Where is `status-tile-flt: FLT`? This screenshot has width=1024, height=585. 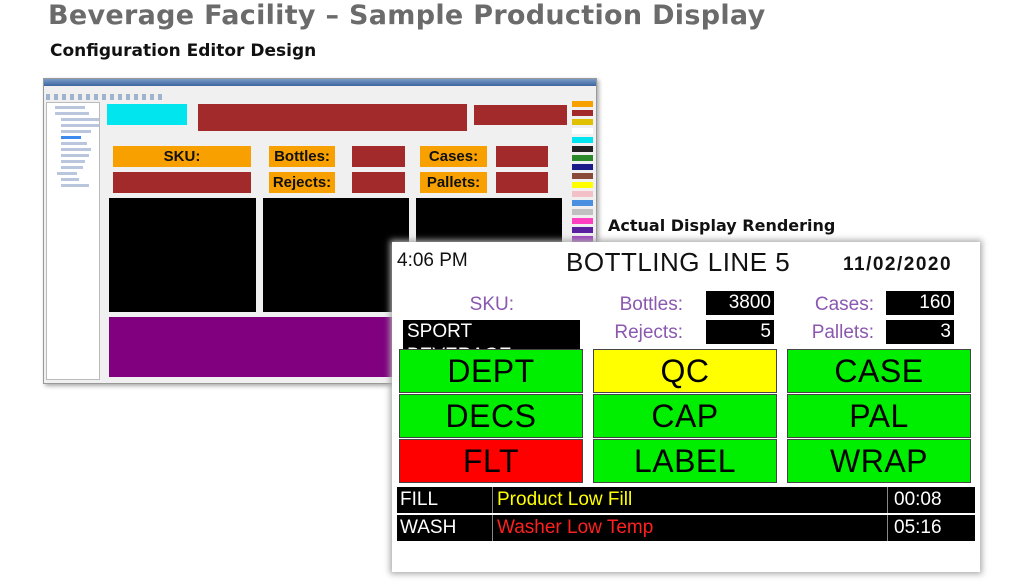
status-tile-flt: FLT is located at coordinates (491, 461).